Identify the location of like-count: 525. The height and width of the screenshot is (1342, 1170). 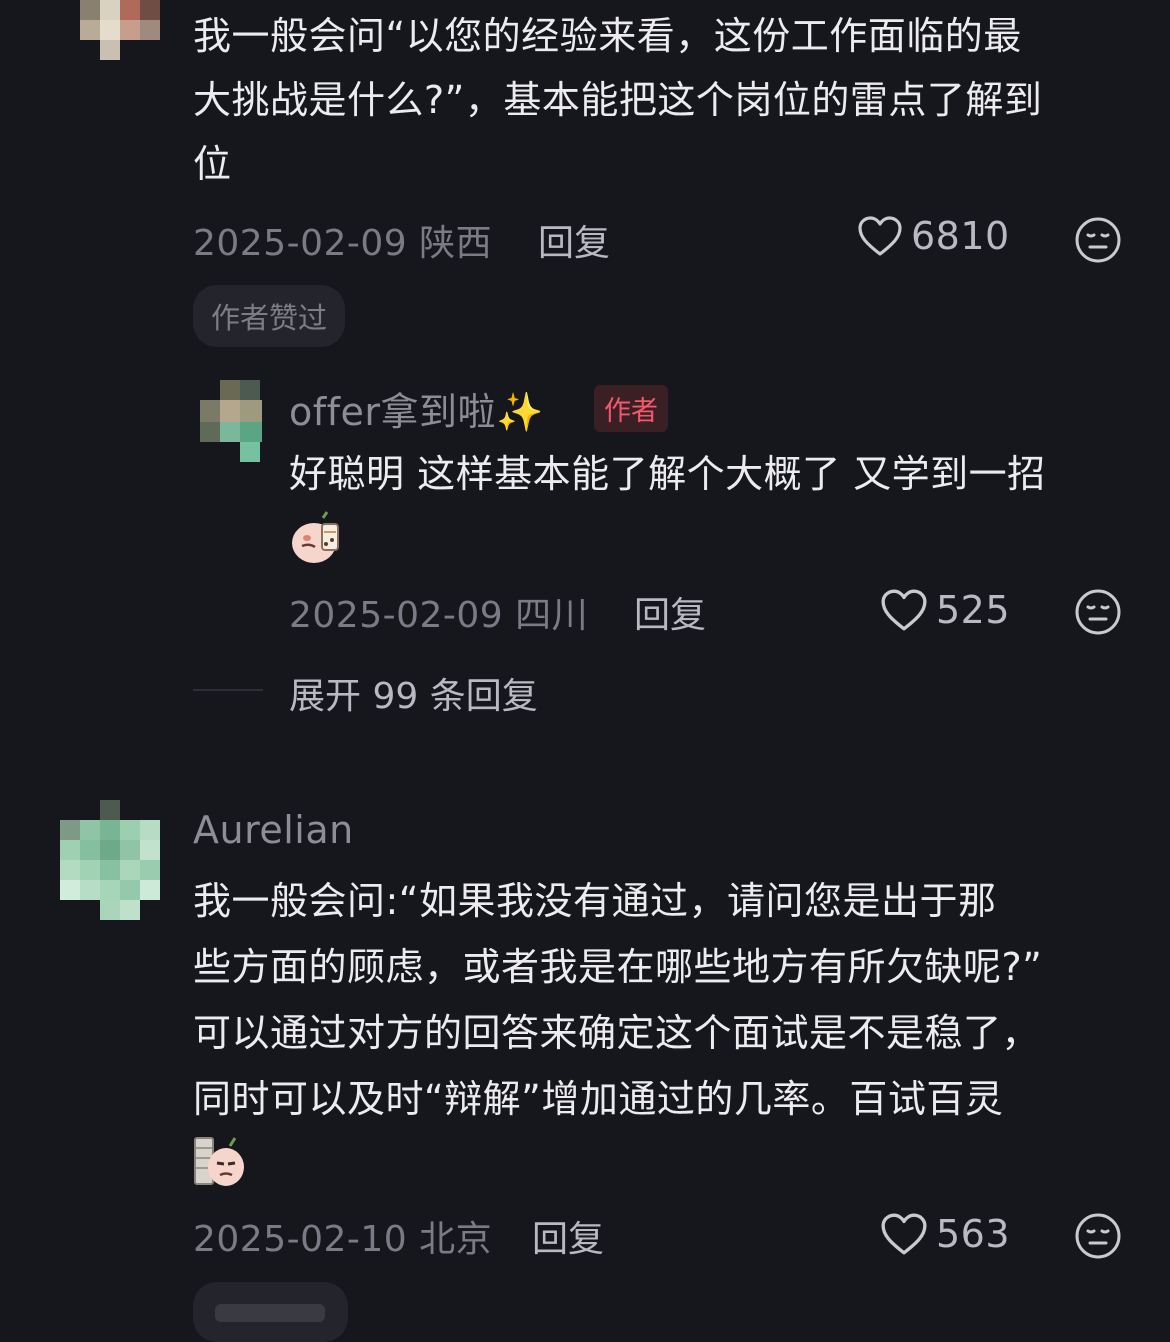
(973, 610).